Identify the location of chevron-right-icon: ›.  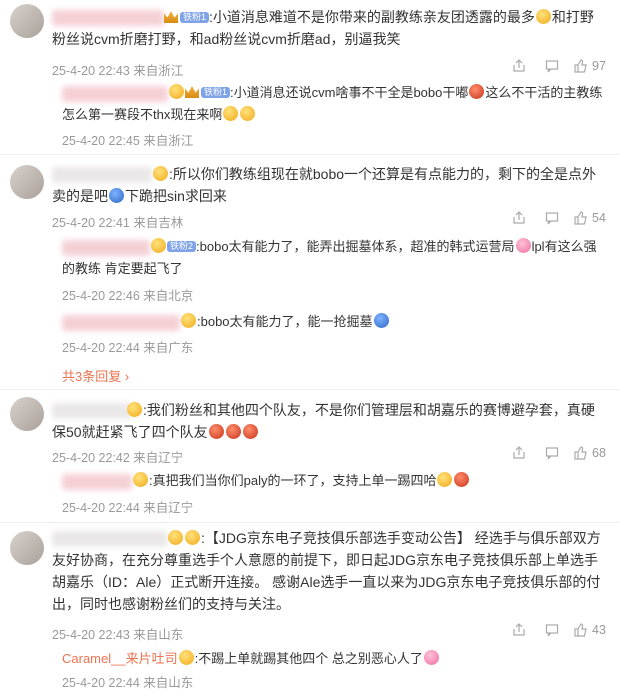
(127, 376).